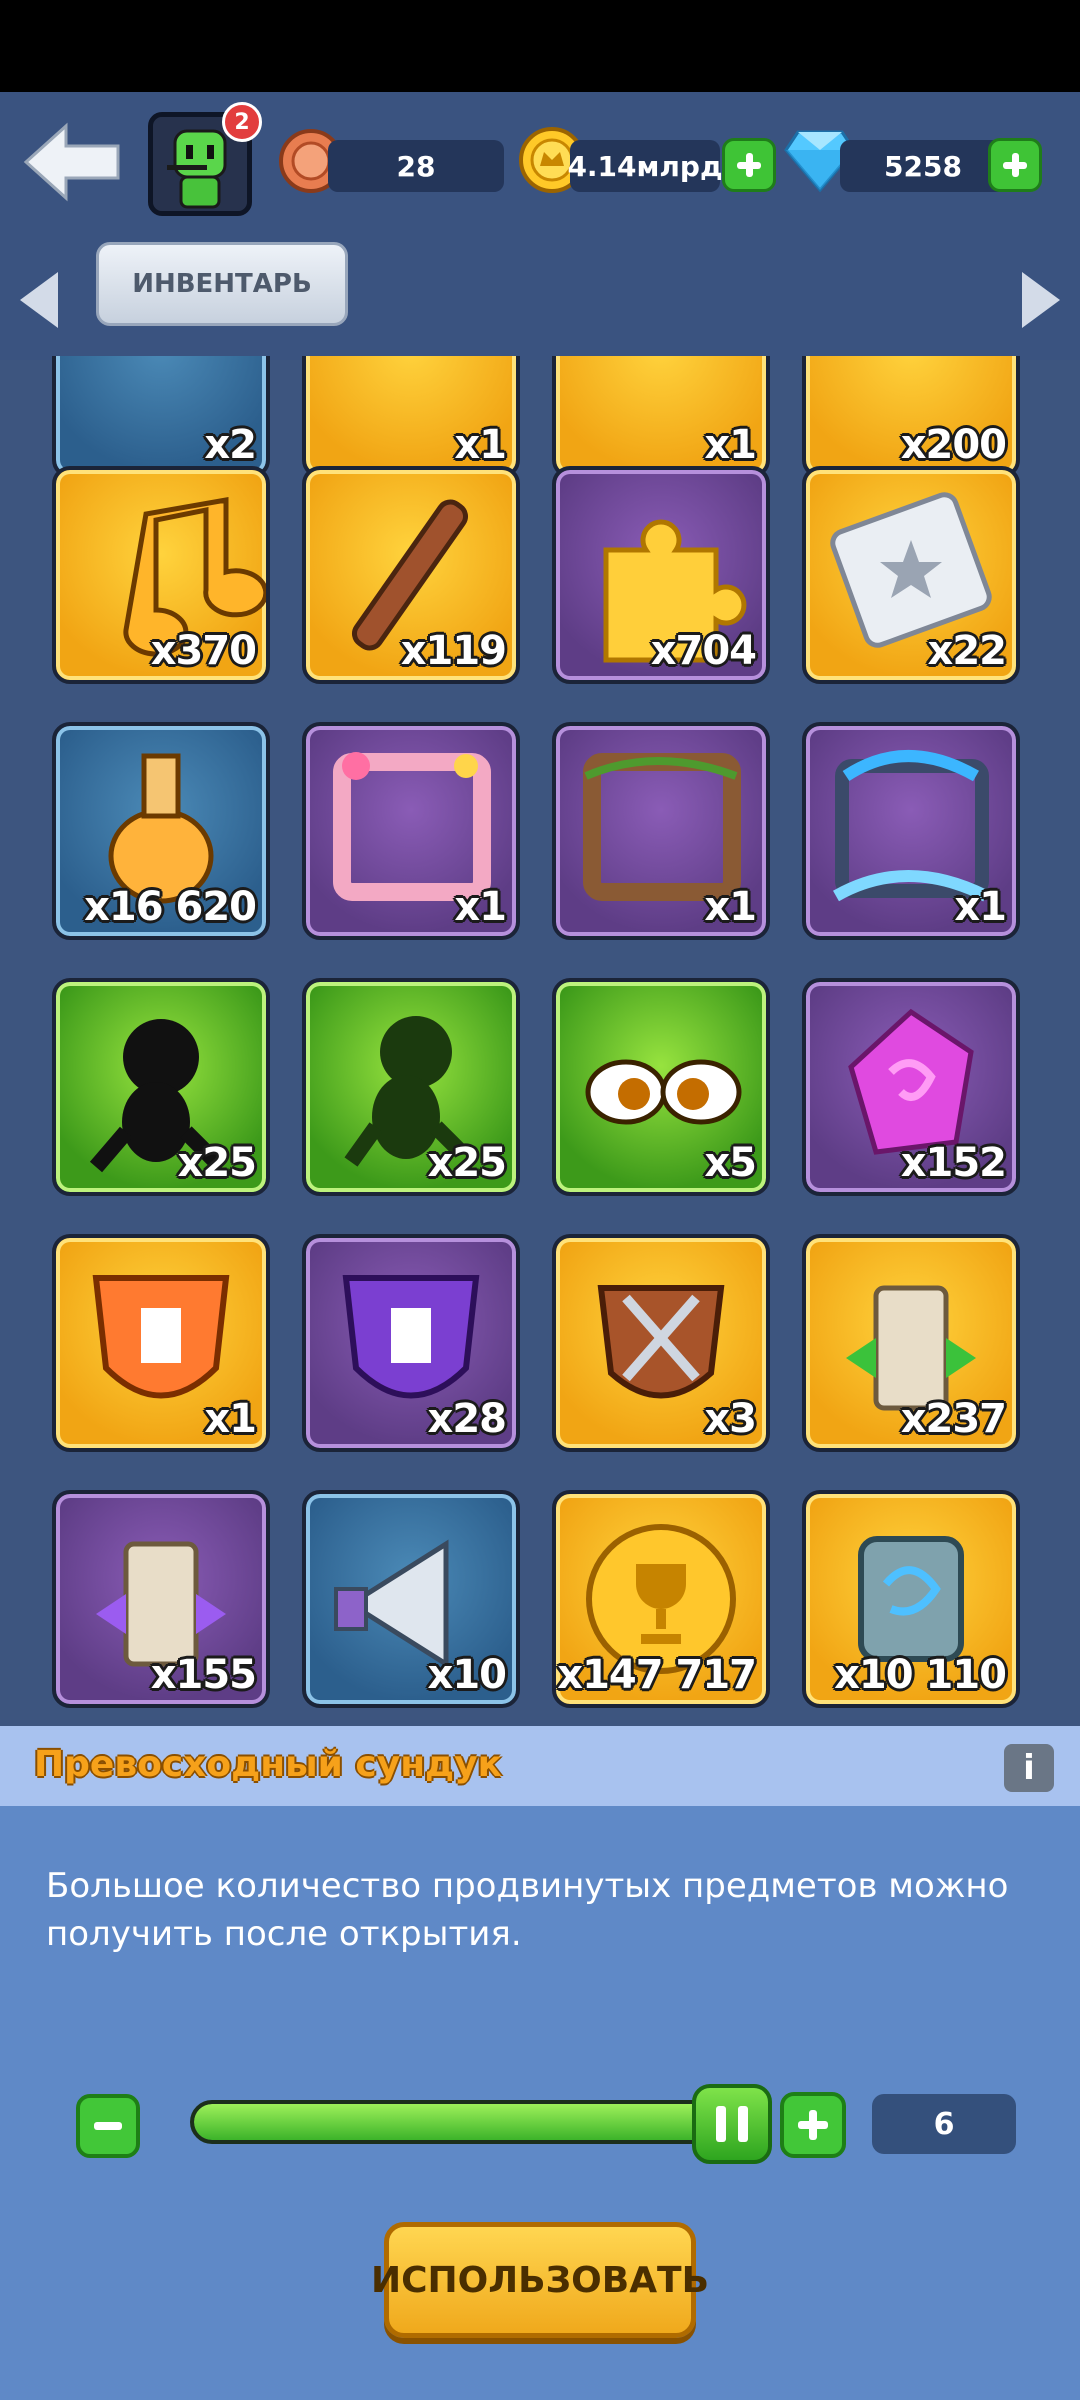 The image size is (1080, 2400). I want to click on item-quantity: x155, so click(203, 1675).